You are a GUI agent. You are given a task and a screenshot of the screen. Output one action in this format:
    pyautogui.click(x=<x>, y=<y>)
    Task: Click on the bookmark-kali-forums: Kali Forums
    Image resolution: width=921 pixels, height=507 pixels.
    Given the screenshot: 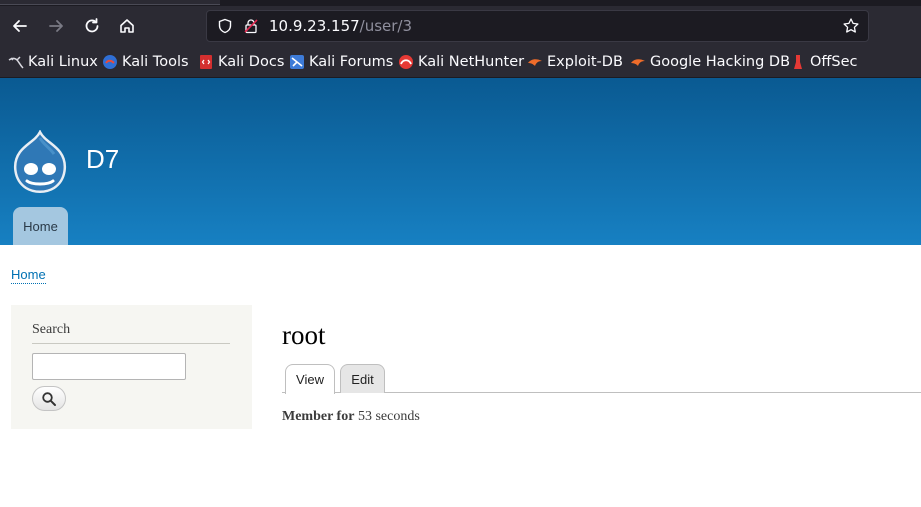 What is the action you would take?
    pyautogui.click(x=341, y=62)
    